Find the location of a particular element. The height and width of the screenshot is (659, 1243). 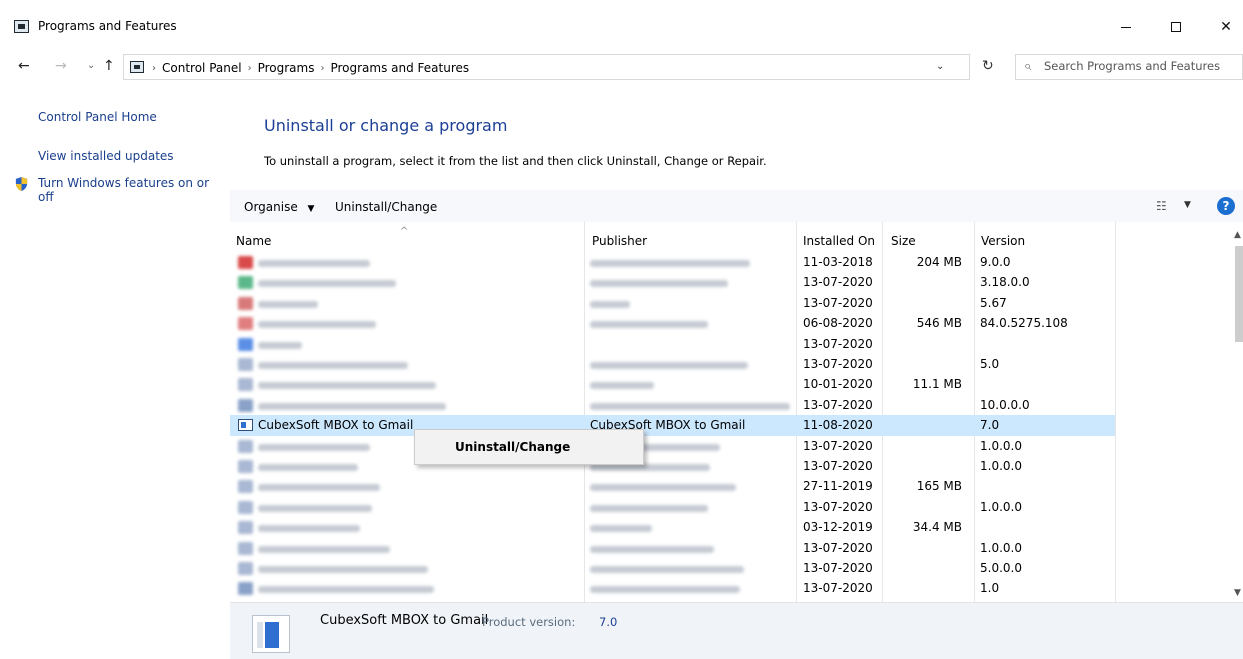

cell-version: 3.18.0.0 is located at coordinates (1005, 282).